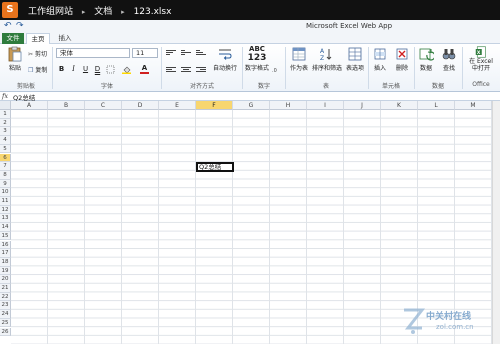  I want to click on row-header-6: 6, so click(5, 158).